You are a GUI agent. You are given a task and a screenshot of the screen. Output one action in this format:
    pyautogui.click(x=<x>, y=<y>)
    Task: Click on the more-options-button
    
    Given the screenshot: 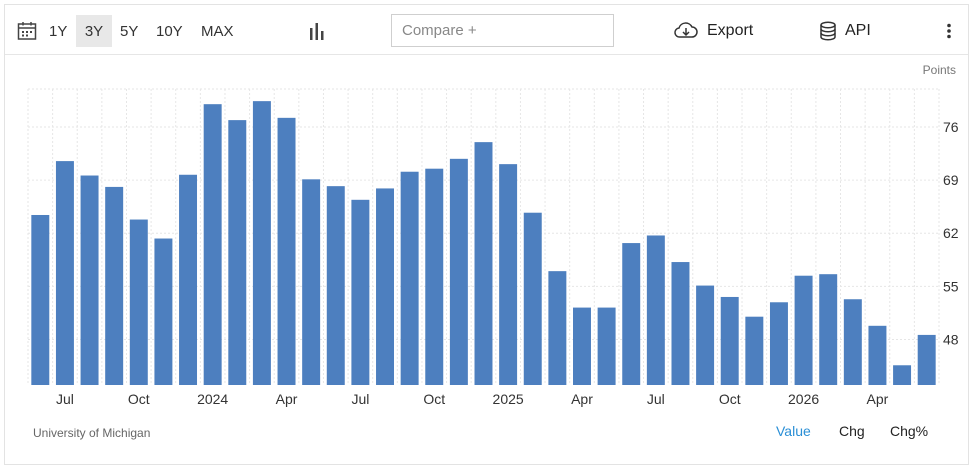 What is the action you would take?
    pyautogui.click(x=949, y=31)
    